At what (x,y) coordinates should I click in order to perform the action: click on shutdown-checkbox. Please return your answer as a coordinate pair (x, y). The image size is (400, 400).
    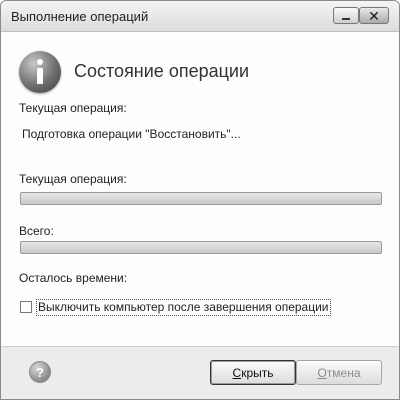
    Looking at the image, I should click on (26, 307).